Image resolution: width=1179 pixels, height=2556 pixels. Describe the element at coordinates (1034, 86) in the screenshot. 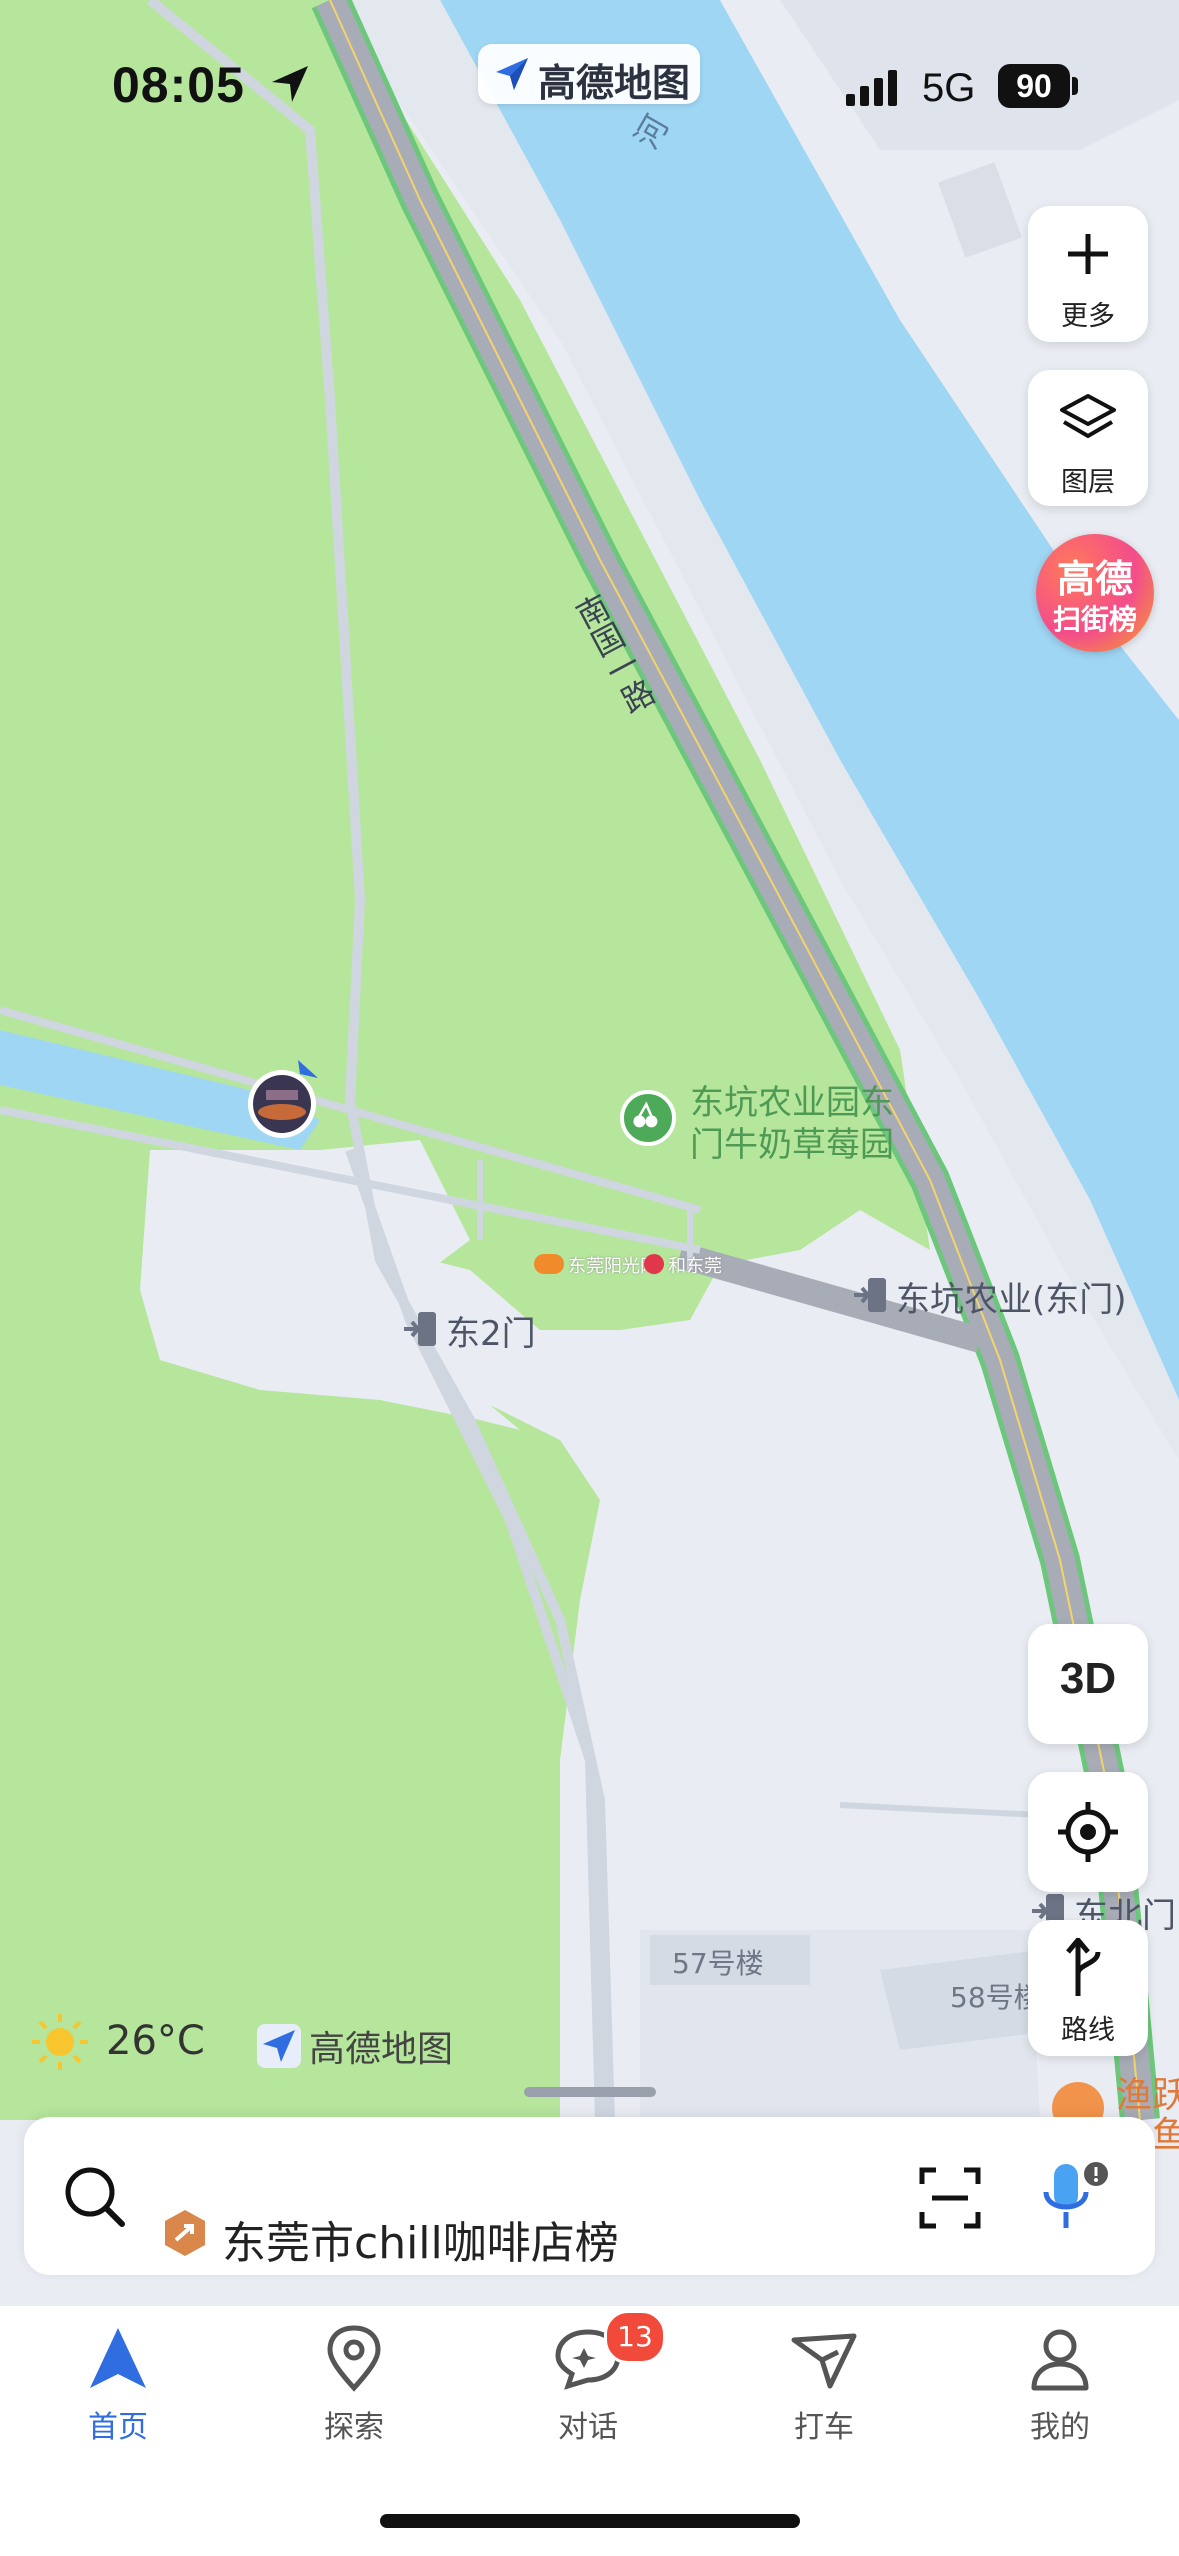

I see `battery-indicator: 90` at that location.